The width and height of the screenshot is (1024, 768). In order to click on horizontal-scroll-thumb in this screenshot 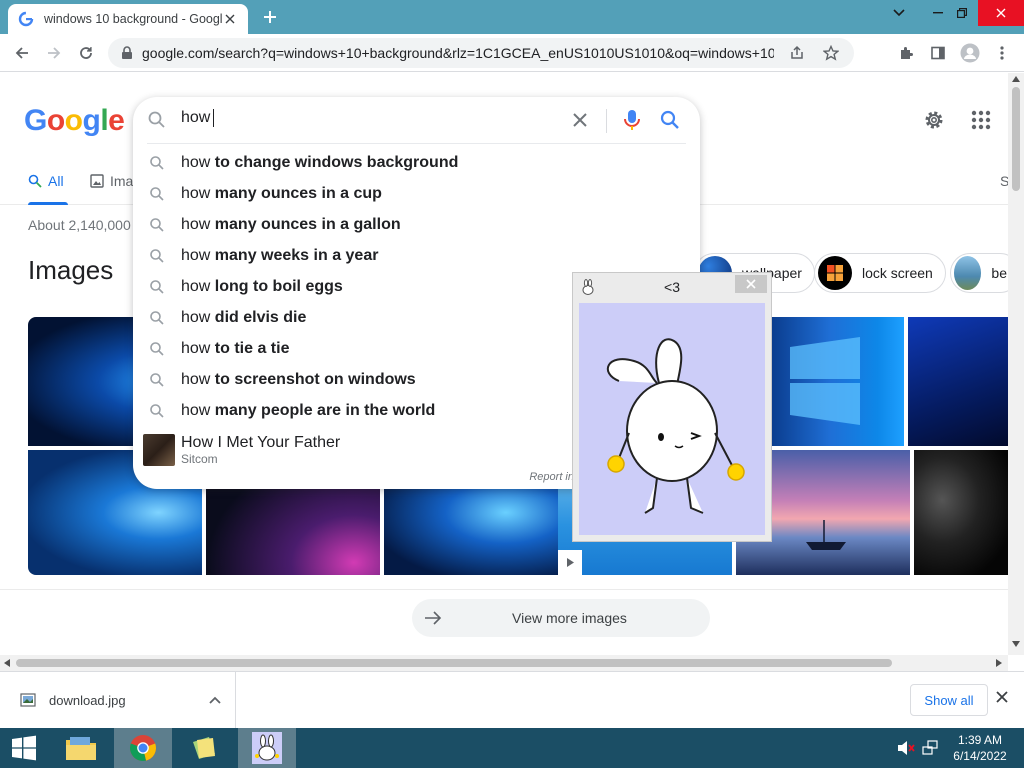, I will do `click(454, 663)`.